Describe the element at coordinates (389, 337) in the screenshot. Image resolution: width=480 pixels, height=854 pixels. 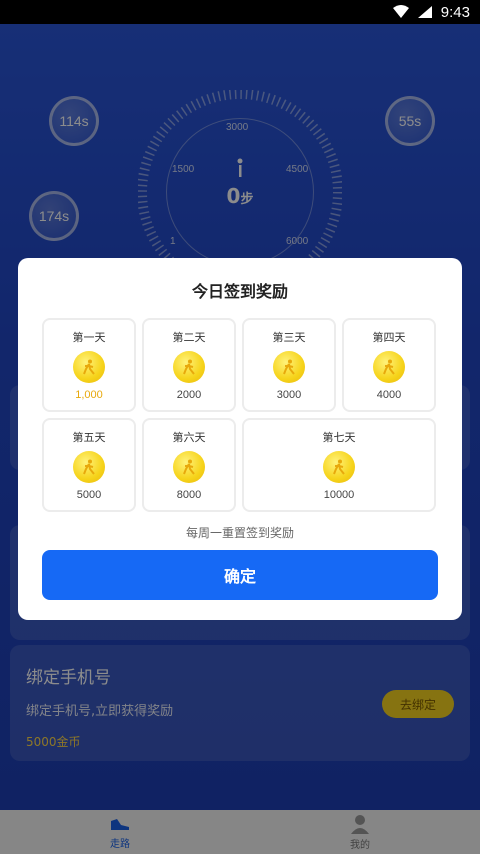
I see `day-label: 第四天` at that location.